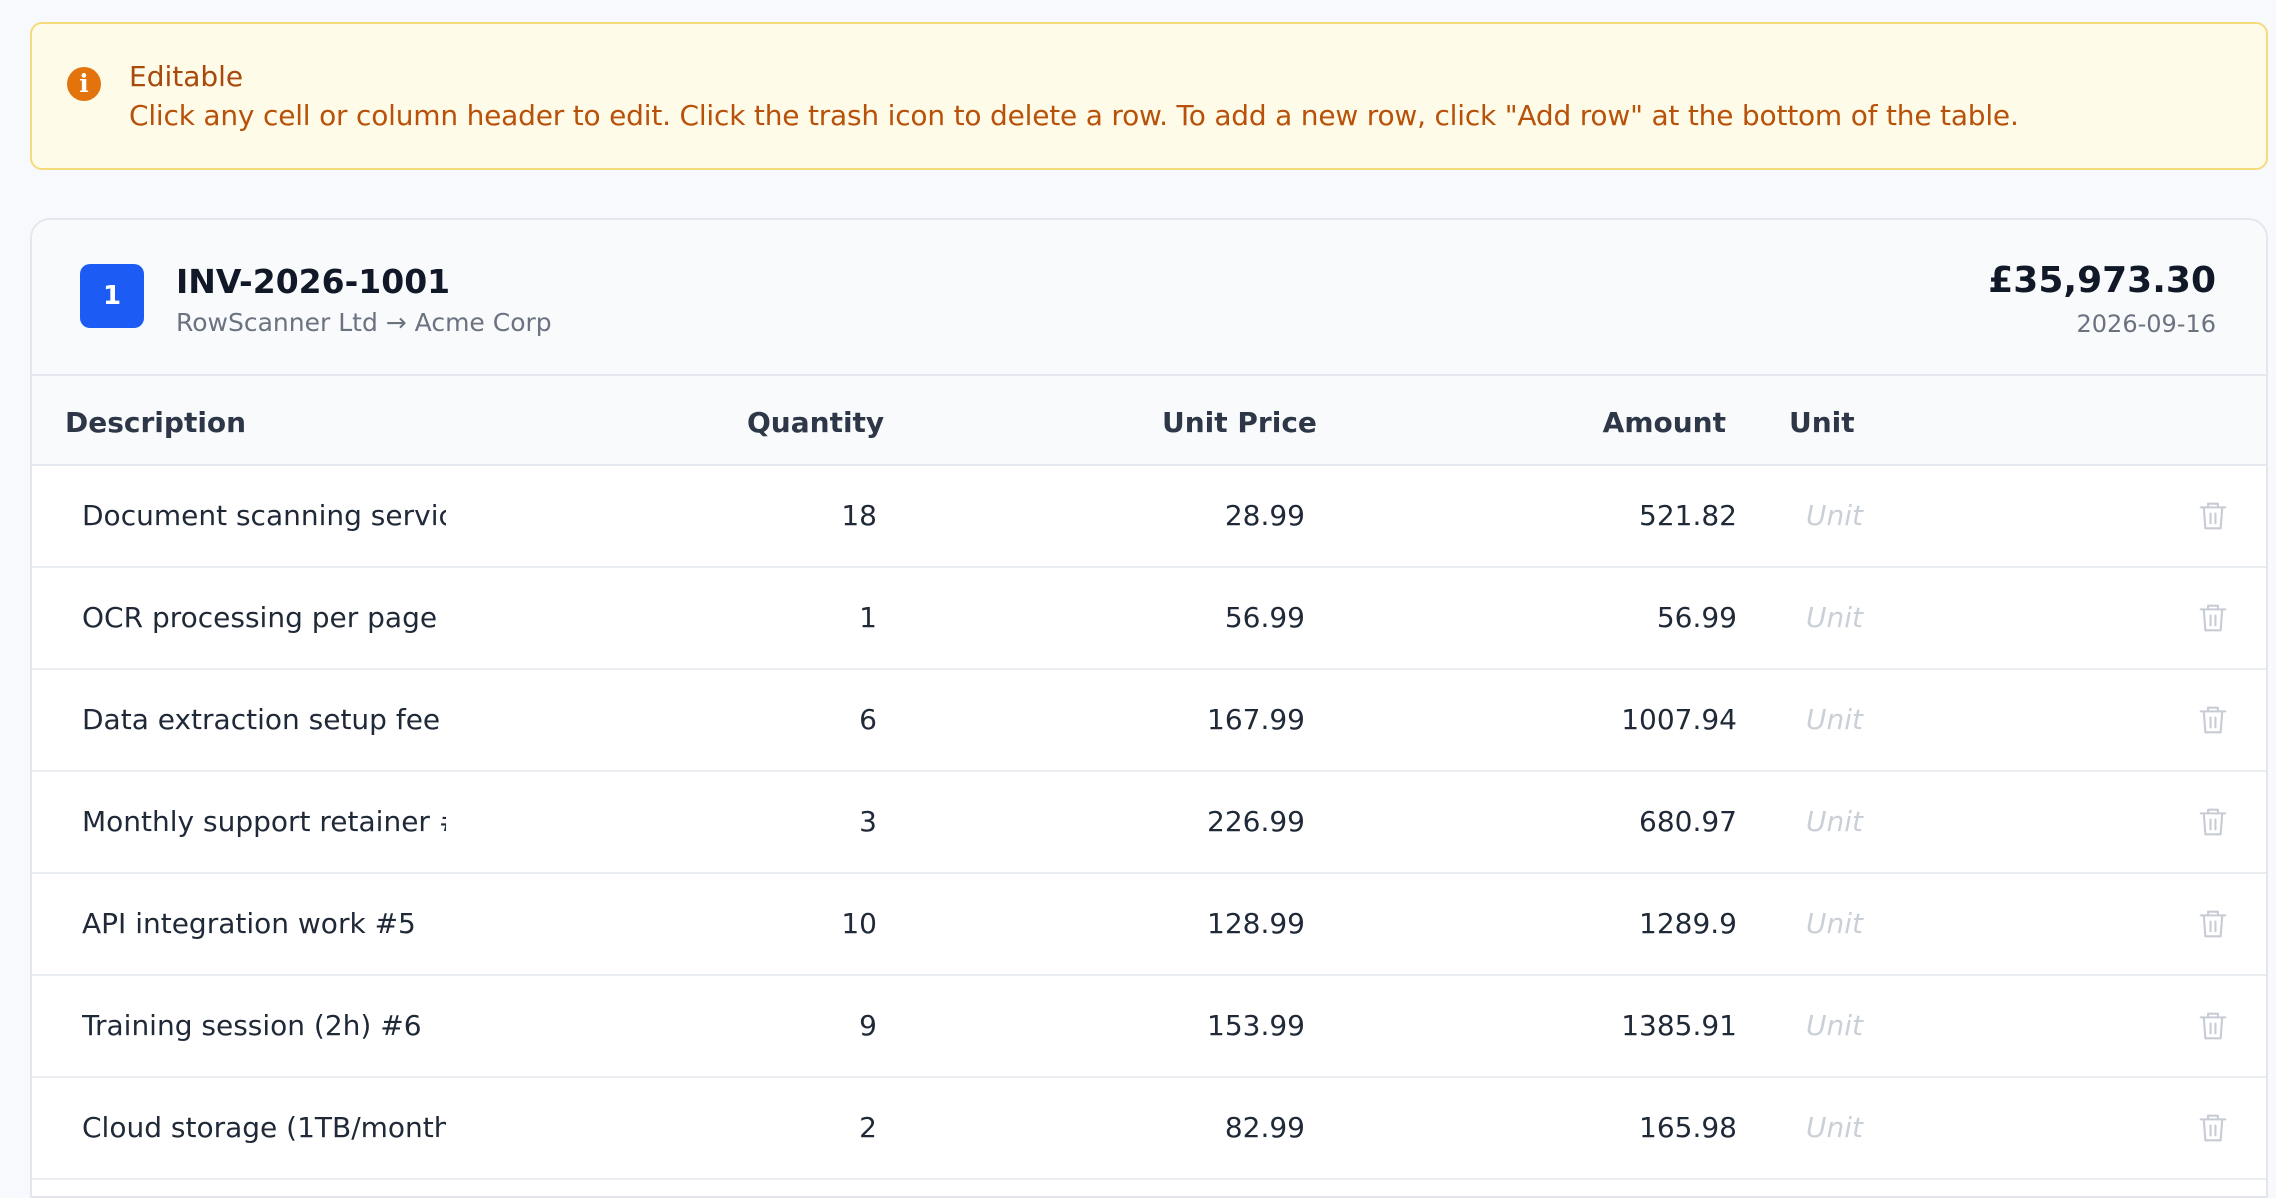 The height and width of the screenshot is (1198, 2276). I want to click on amount-cell: 165.98, so click(1609, 1128).